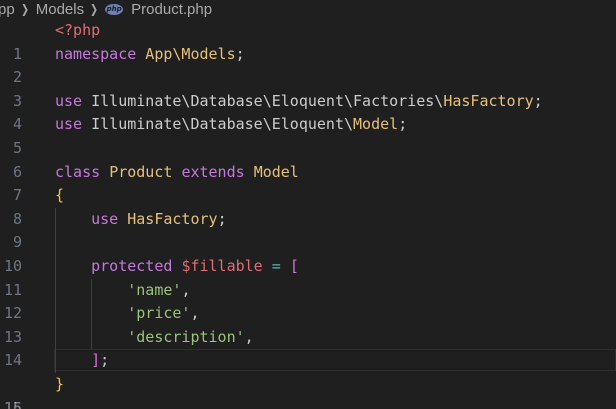 The image size is (616, 409). I want to click on keyword-token: namespace, so click(96, 53).